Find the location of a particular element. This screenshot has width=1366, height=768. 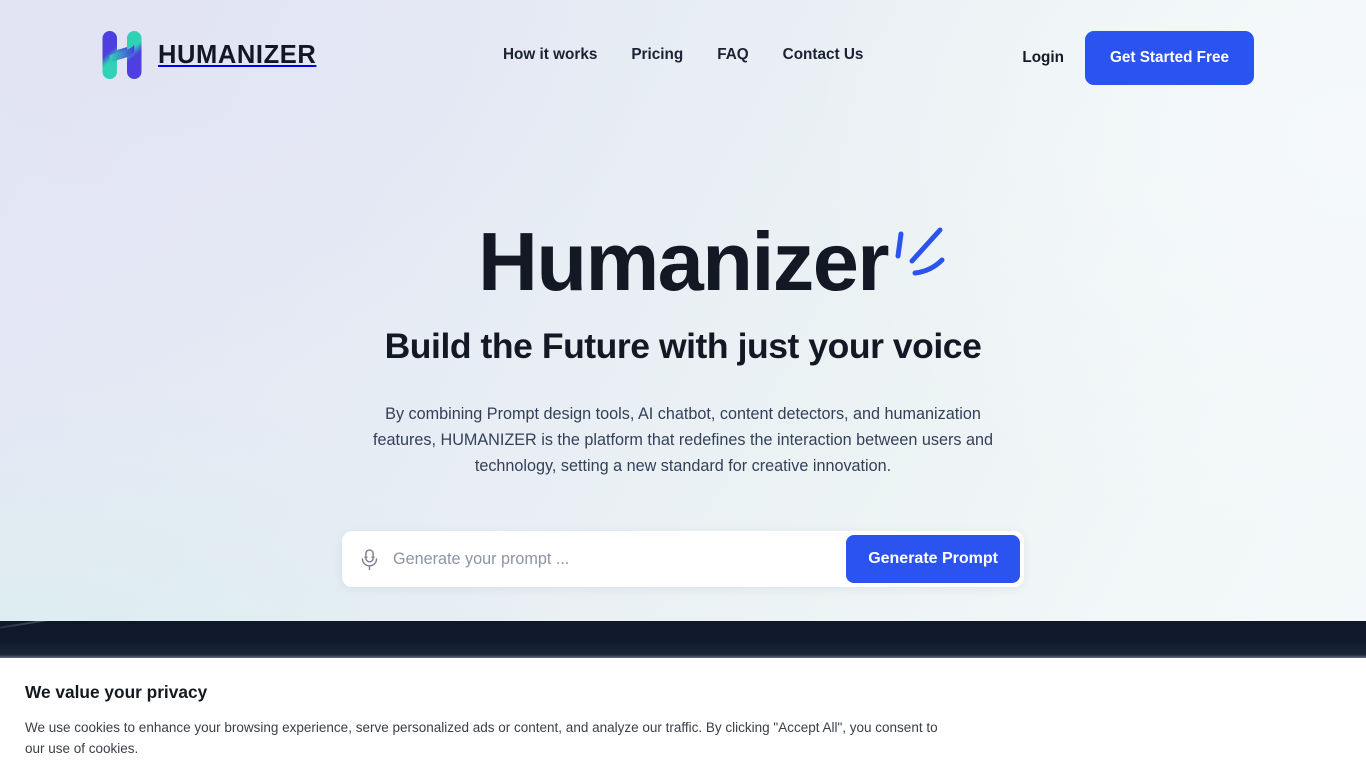

humanizer-h-logo-icon is located at coordinates (122, 55).